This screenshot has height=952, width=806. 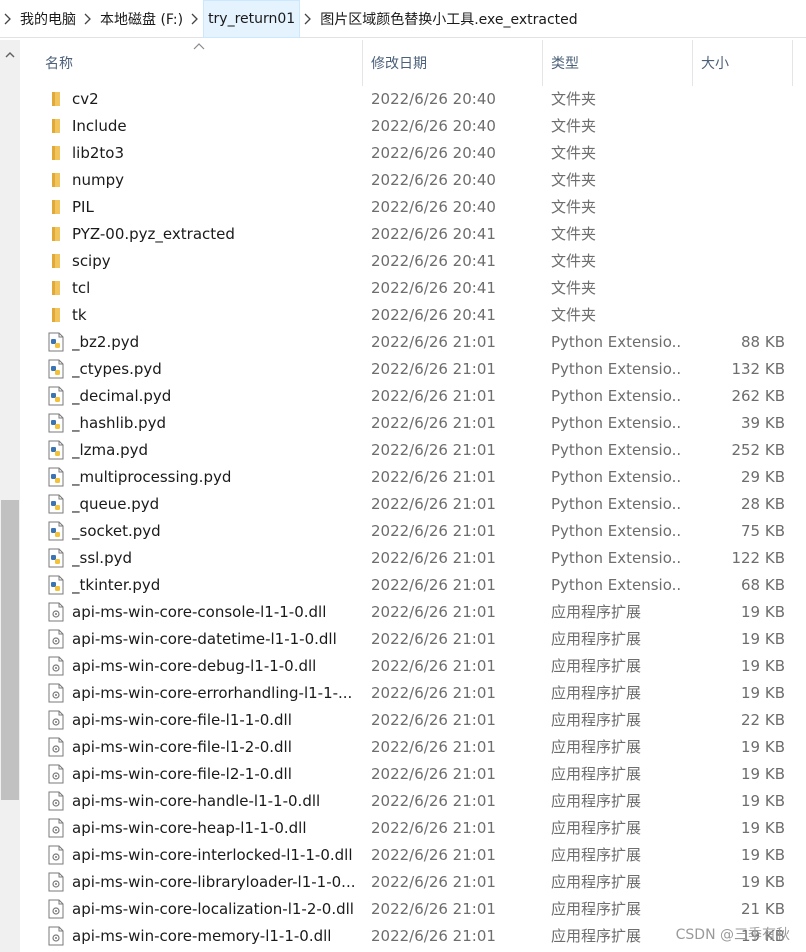 I want to click on file-row: scipy 2022/6/26 20:41 文件夹, so click(x=406, y=261).